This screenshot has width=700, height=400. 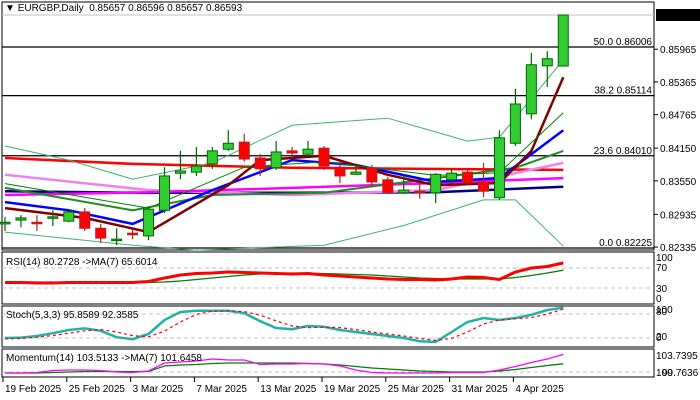 What do you see at coordinates (662, 268) in the screenshot?
I see `rsi-axis-label: 70` at bounding box center [662, 268].